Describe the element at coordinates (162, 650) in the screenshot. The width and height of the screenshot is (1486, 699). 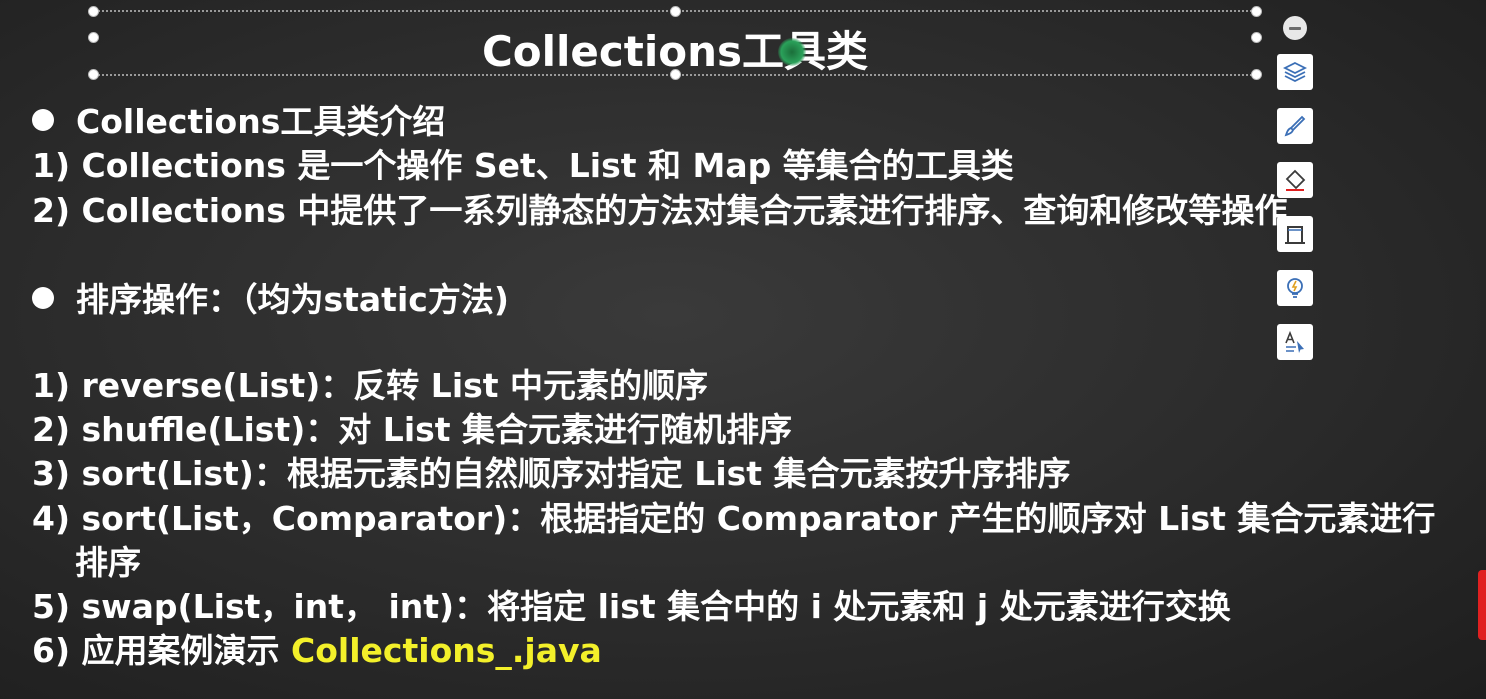
I see `demo-prefix: 6) 应用案例演示` at that location.